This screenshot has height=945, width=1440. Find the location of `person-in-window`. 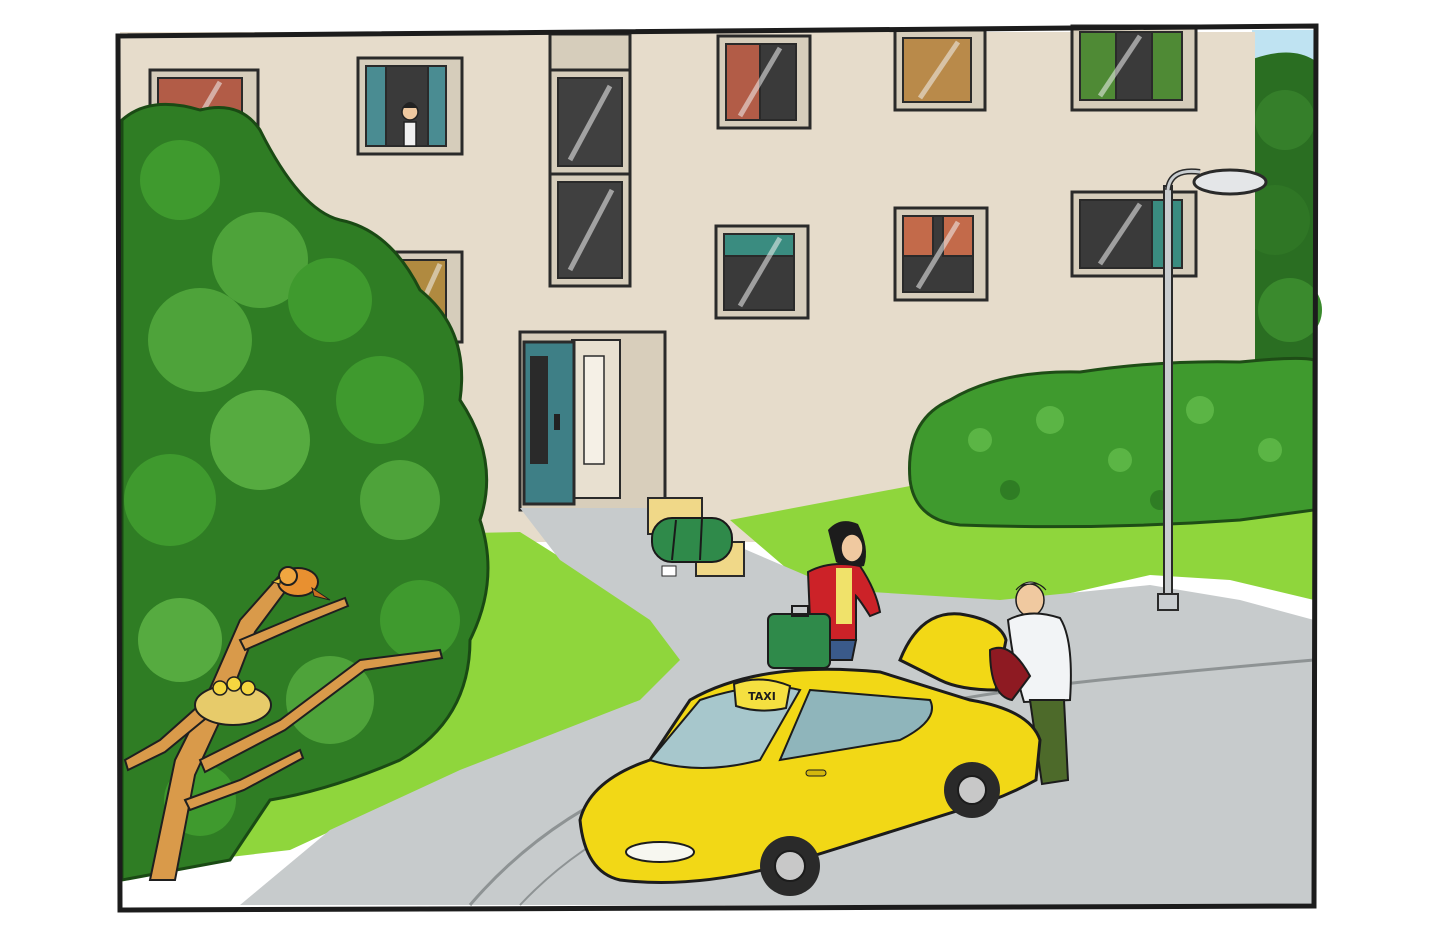

person-in-window is located at coordinates (410, 124).